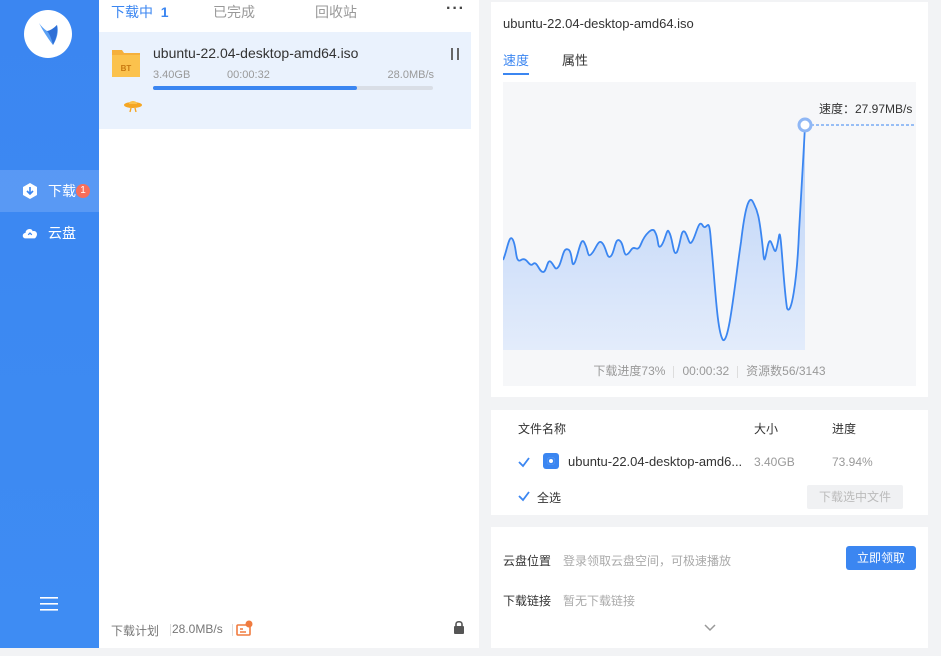  Describe the element at coordinates (527, 601) in the screenshot. I see `download-link-label: 下载链接` at that location.